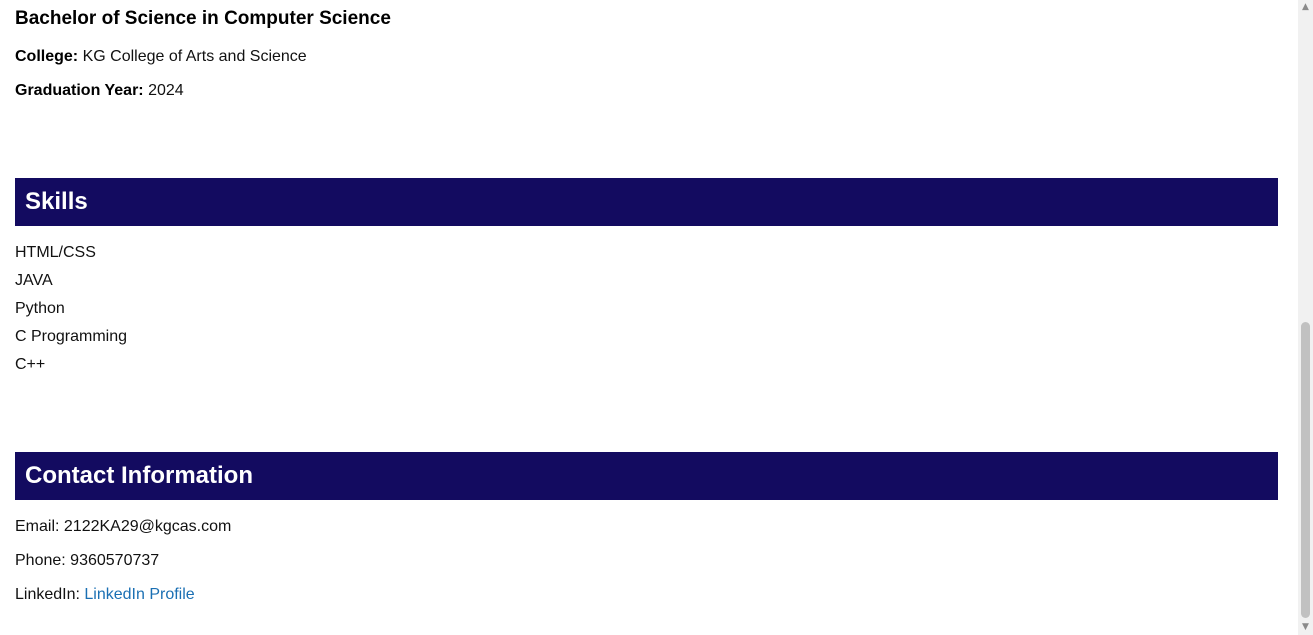  Describe the element at coordinates (47, 594) in the screenshot. I see `linkedin-label: LinkedIn:` at that location.